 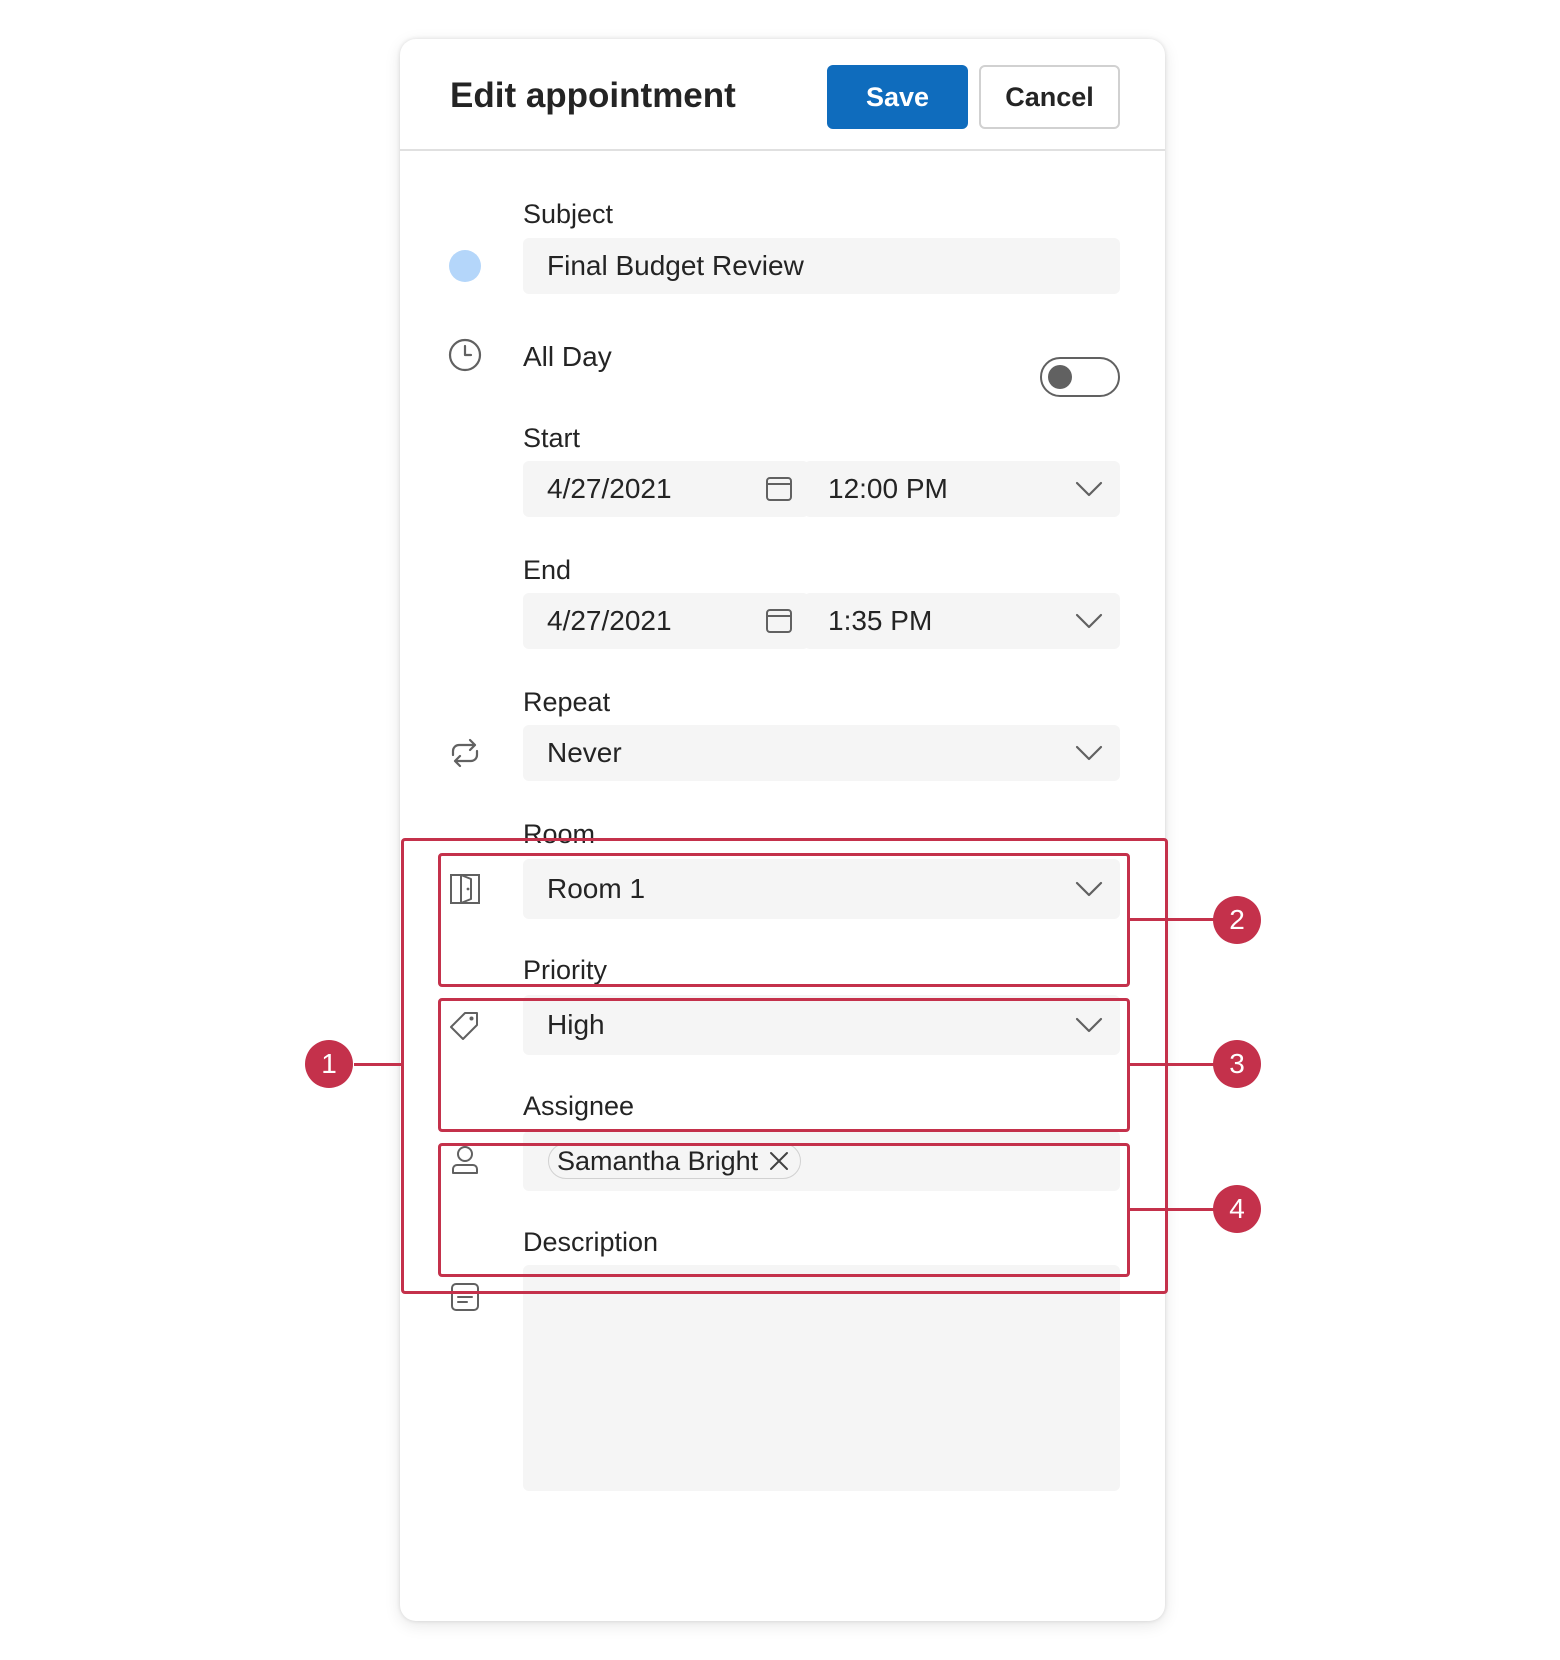 I want to click on repeat-dropdown: Never, so click(x=821, y=753).